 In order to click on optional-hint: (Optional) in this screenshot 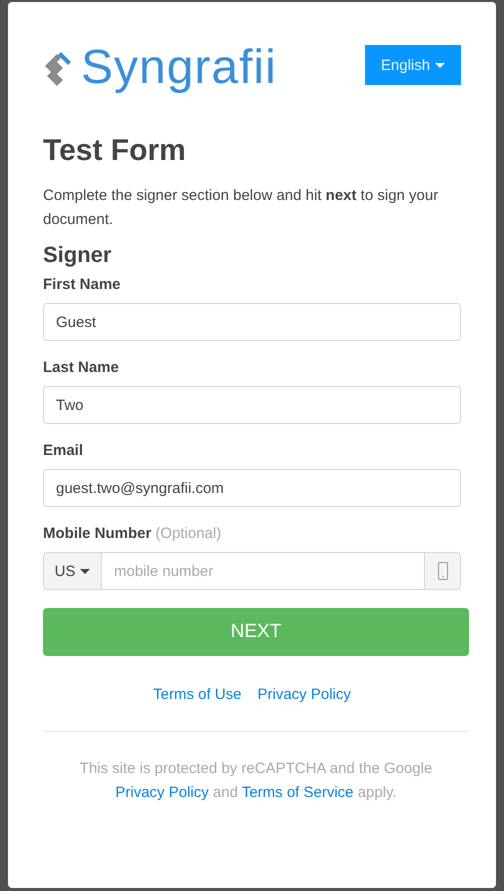, I will do `click(188, 533)`.